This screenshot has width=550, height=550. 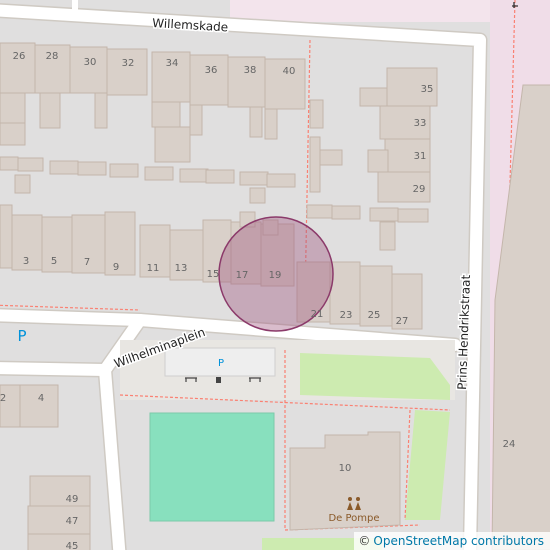 I want to click on house-number: 11, so click(x=153, y=268).